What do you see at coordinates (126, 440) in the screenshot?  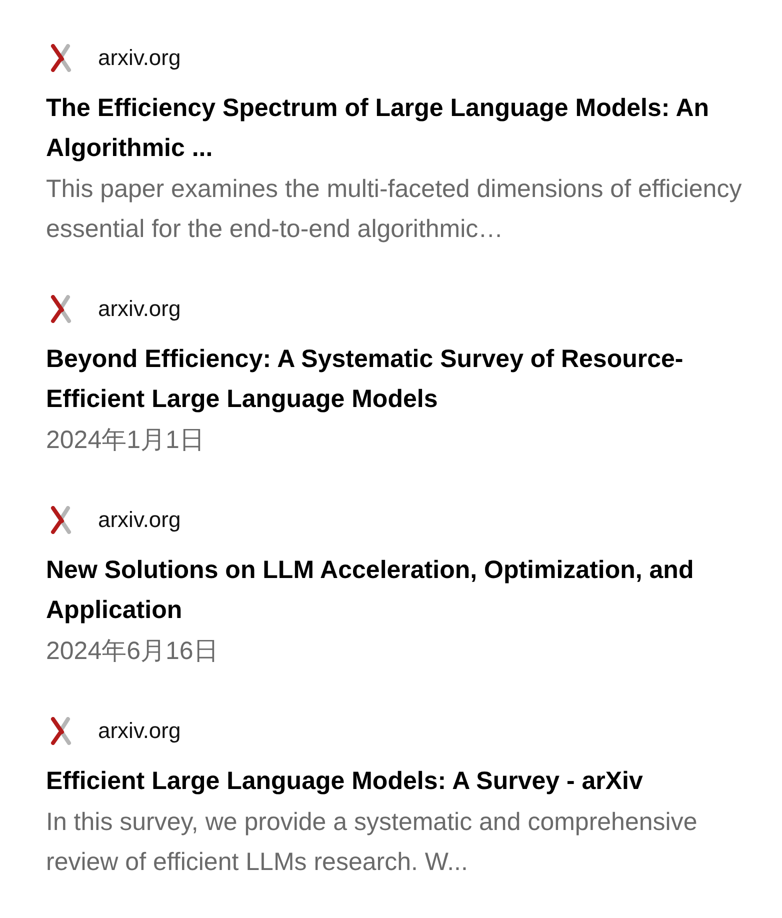 I see `result-snippet: 2024年1月1日` at bounding box center [126, 440].